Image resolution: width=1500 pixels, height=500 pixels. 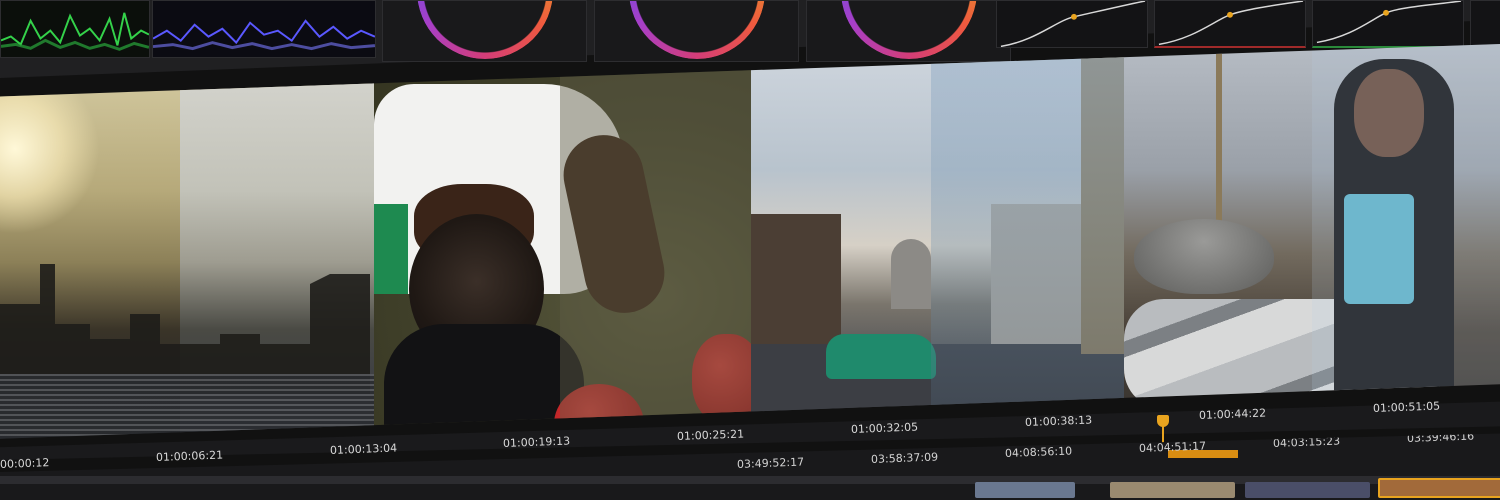 I want to click on curve-editor-master, so click(x=1072, y=24).